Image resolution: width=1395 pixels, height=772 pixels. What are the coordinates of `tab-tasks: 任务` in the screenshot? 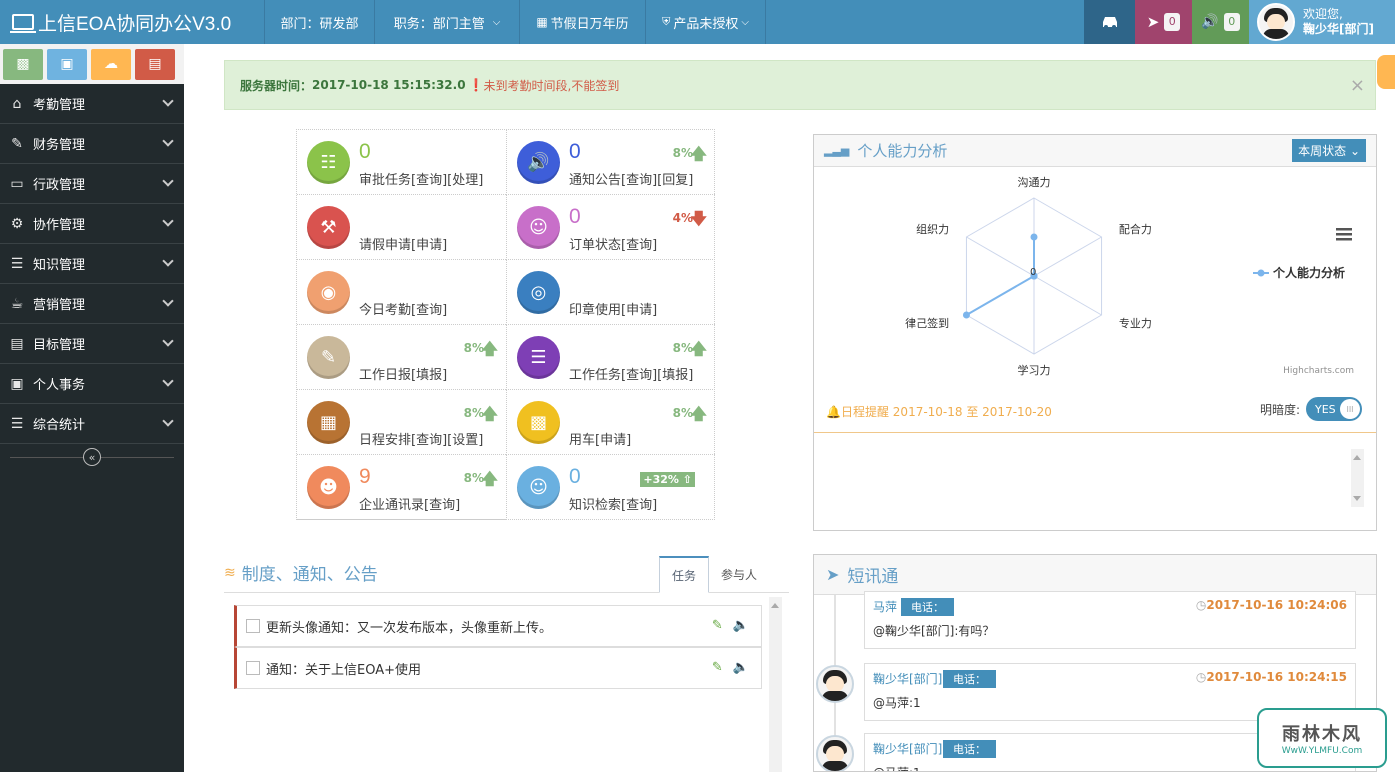 It's located at (683, 574).